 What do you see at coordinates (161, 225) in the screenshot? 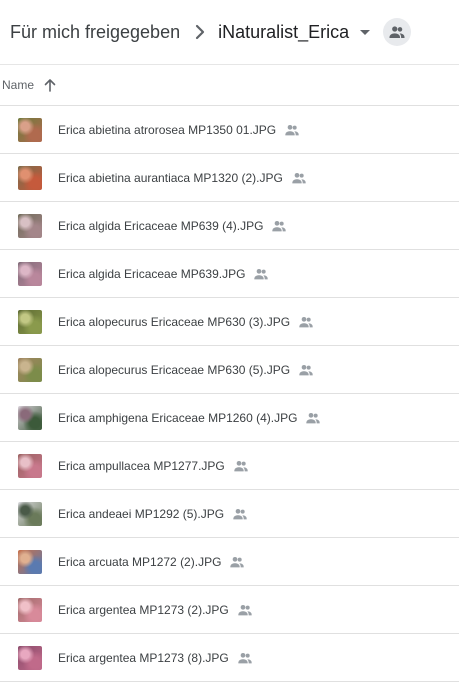
I see `file-name: Erica algida Ericaceae MP639 (4).JPG` at bounding box center [161, 225].